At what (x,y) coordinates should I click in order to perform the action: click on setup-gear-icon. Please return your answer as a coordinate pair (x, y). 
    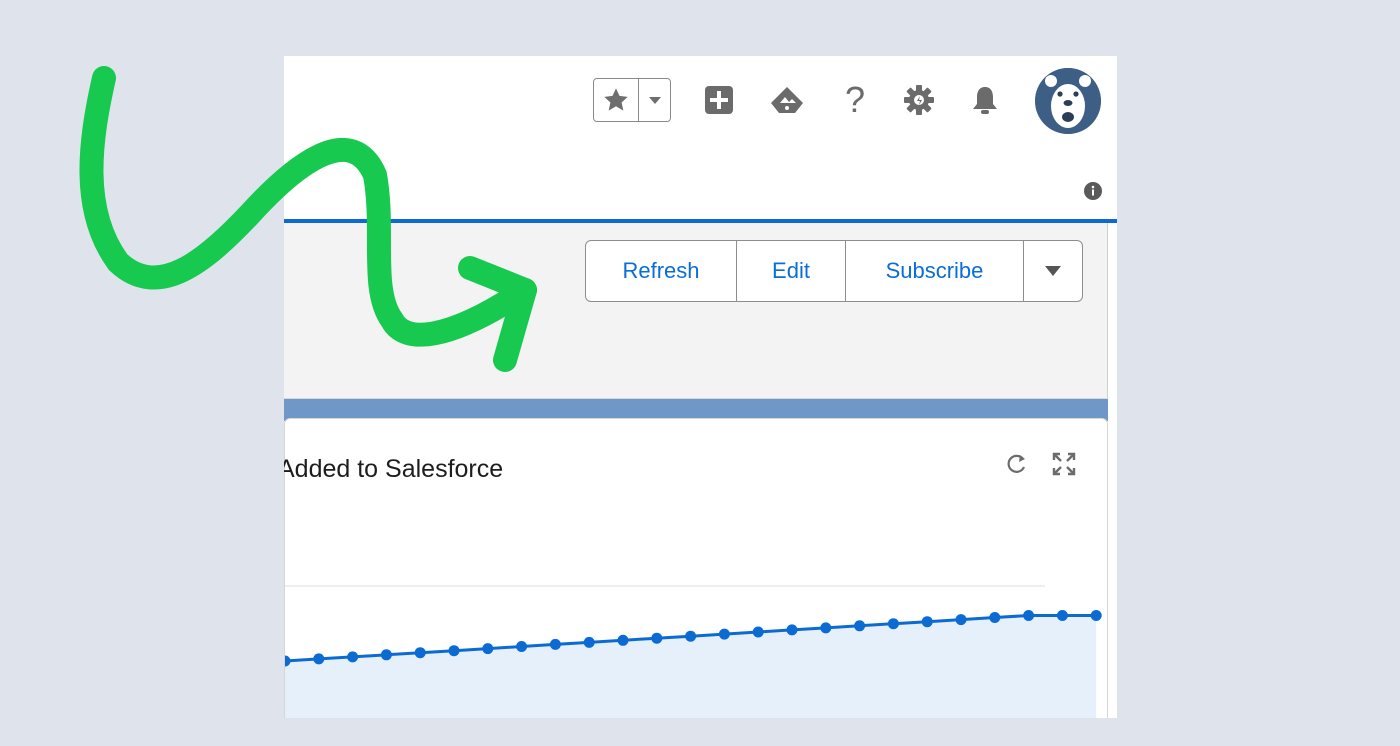
    Looking at the image, I should click on (919, 100).